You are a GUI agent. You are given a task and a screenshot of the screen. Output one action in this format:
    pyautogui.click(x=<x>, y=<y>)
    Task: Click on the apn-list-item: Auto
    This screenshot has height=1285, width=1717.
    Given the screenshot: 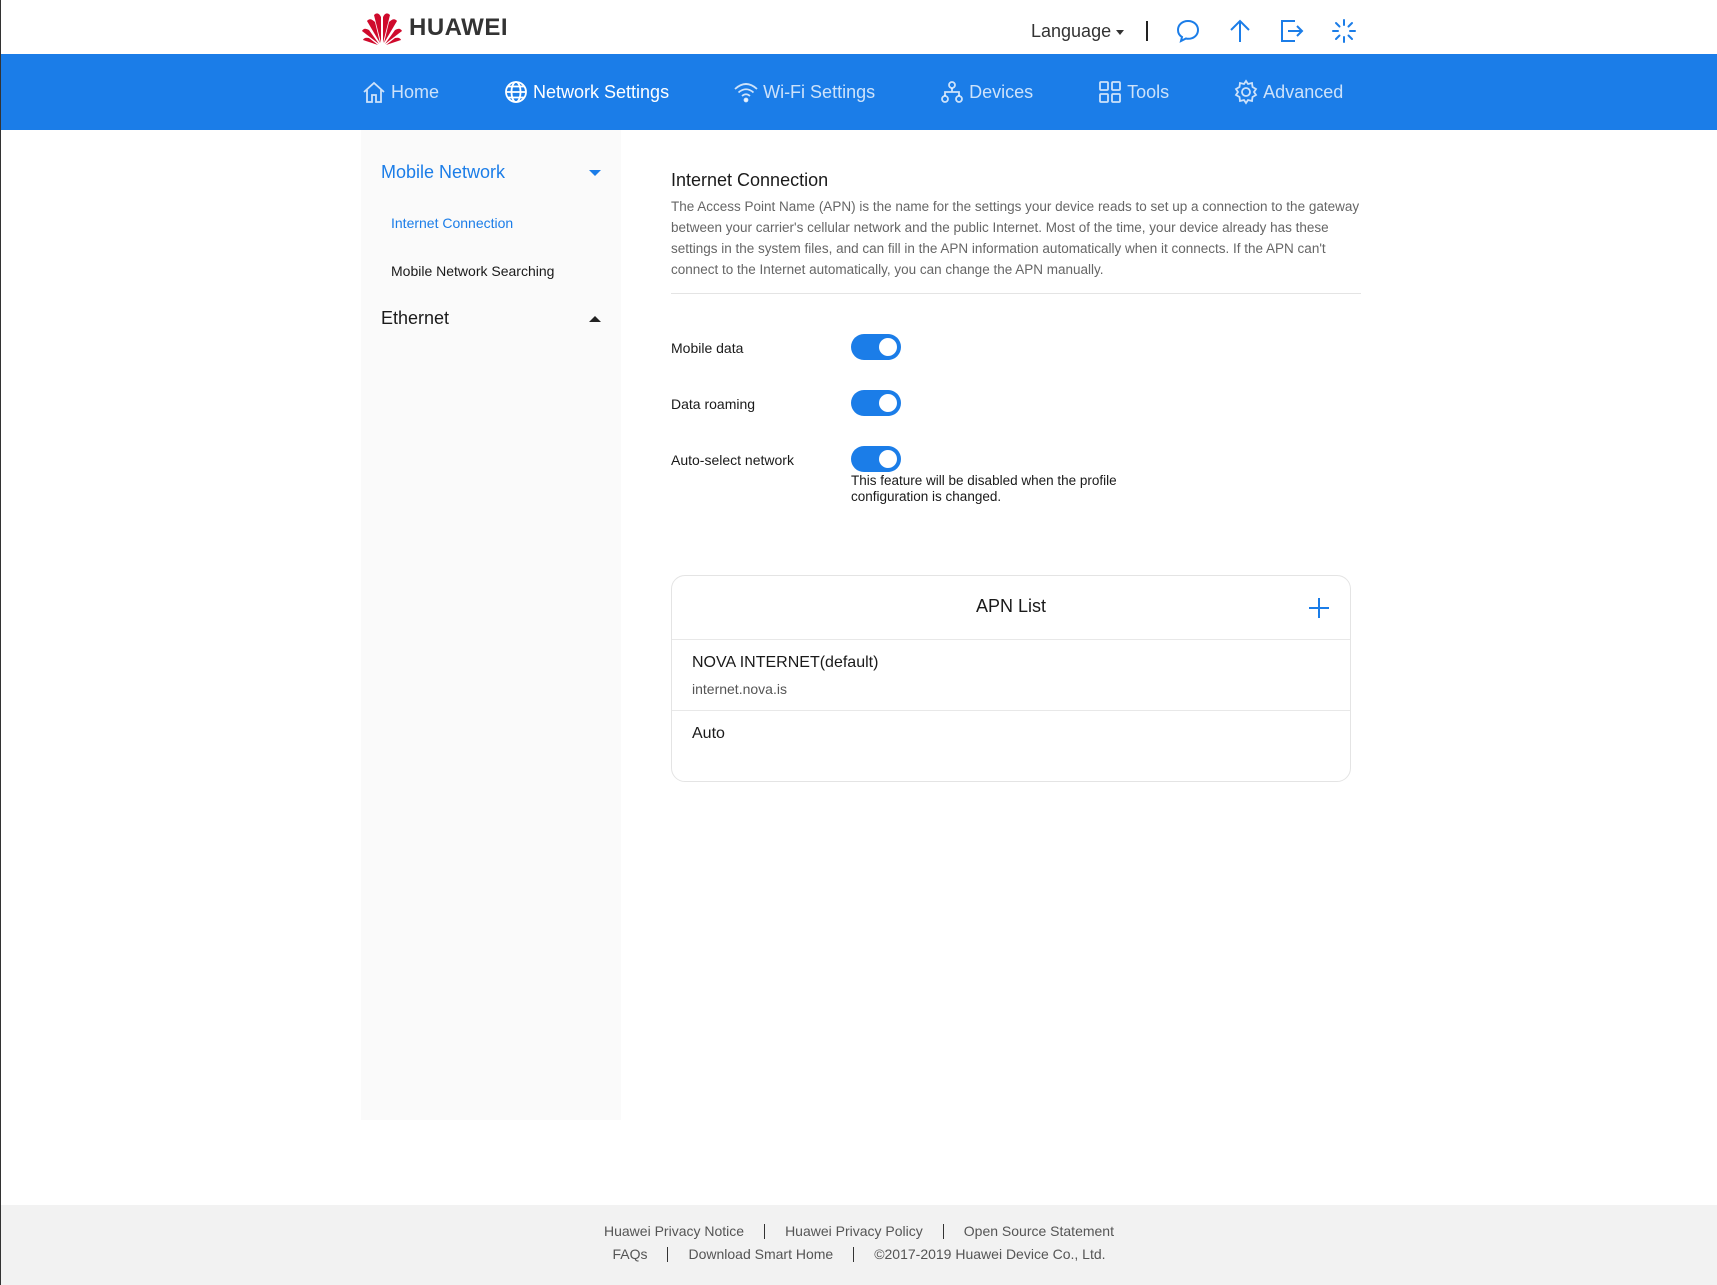 What is the action you would take?
    pyautogui.click(x=1011, y=746)
    